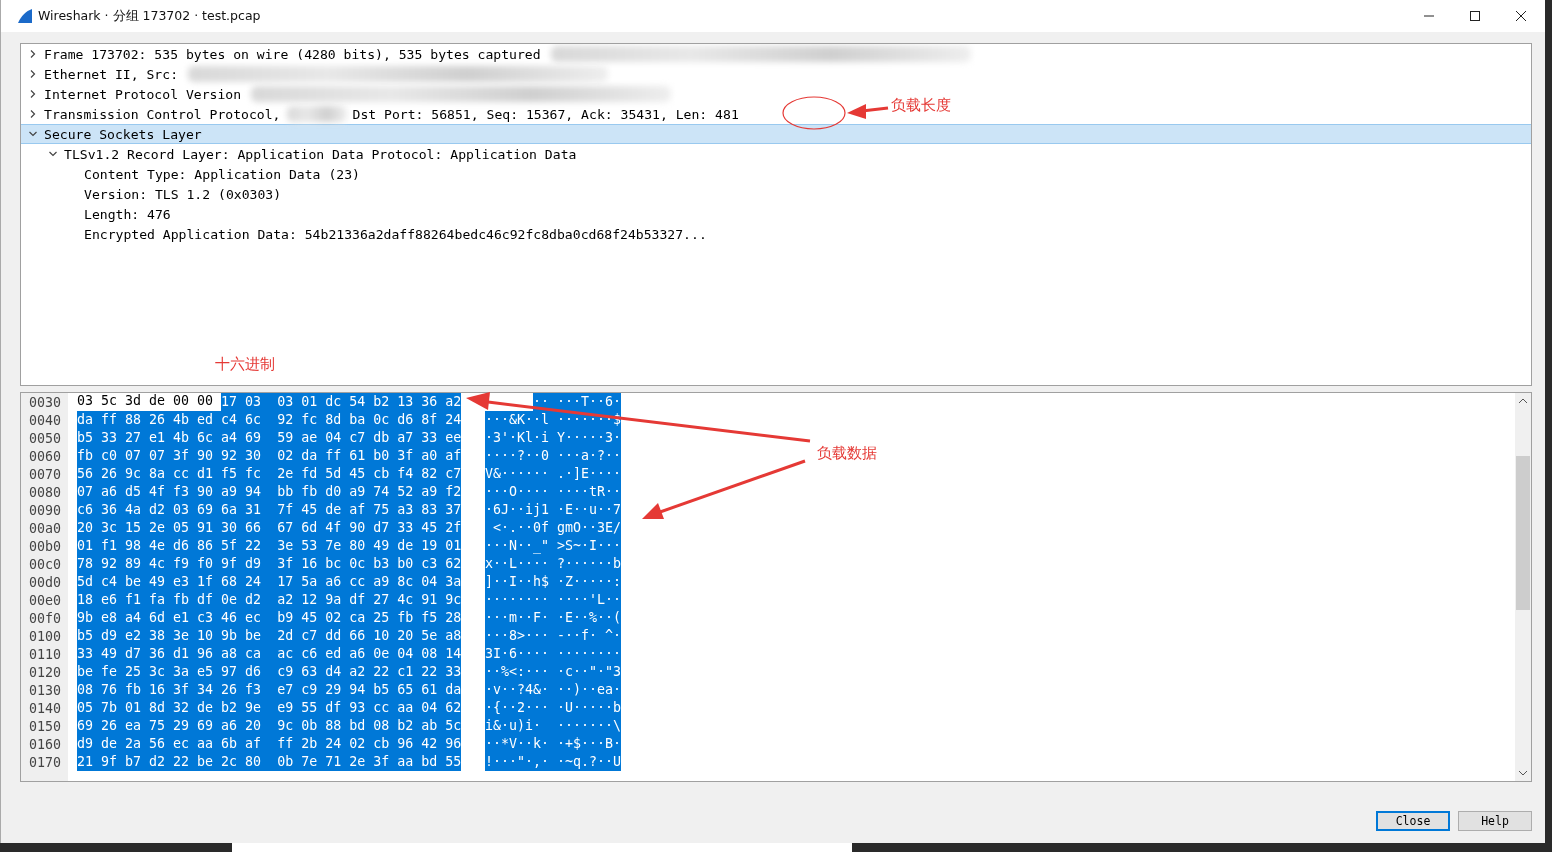  What do you see at coordinates (553, 582) in the screenshot?
I see `ascii-text-highlighted: ]··I··h$ ·Z·····:` at bounding box center [553, 582].